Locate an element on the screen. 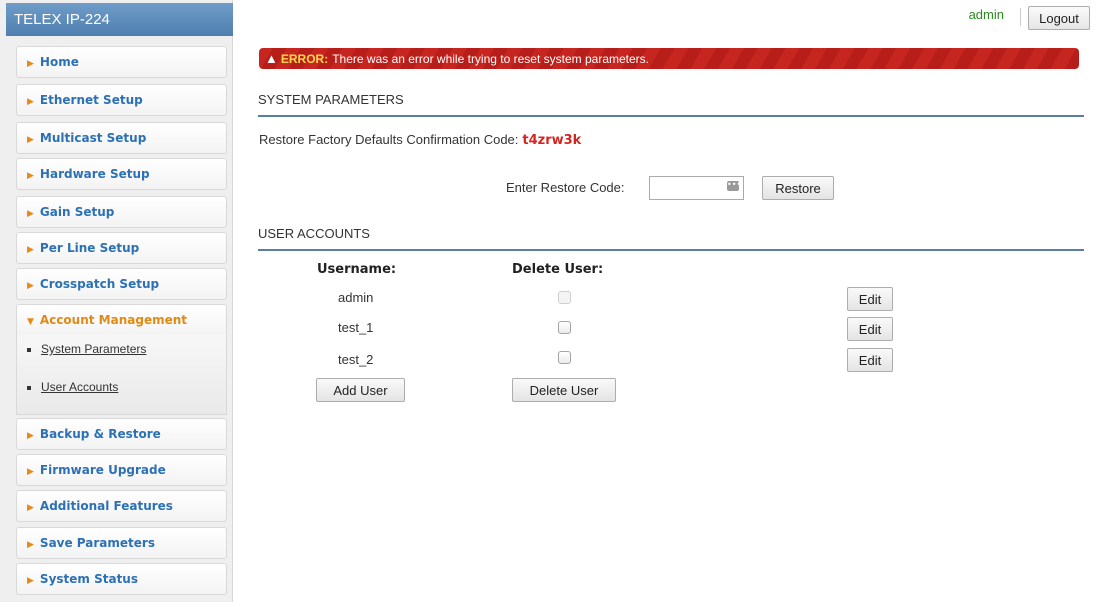 The image size is (1103, 602). submenu-item-user-accounts: User Accounts is located at coordinates (72, 387).